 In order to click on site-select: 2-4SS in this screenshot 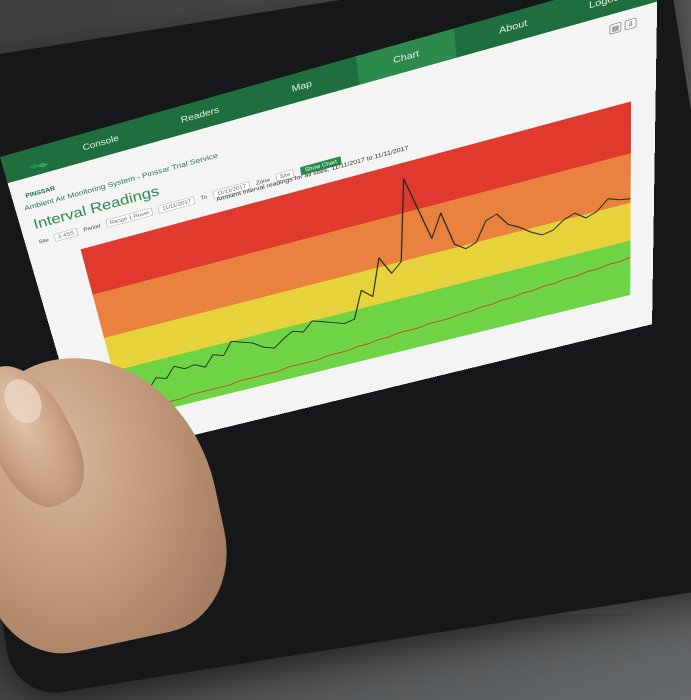, I will do `click(65, 235)`.